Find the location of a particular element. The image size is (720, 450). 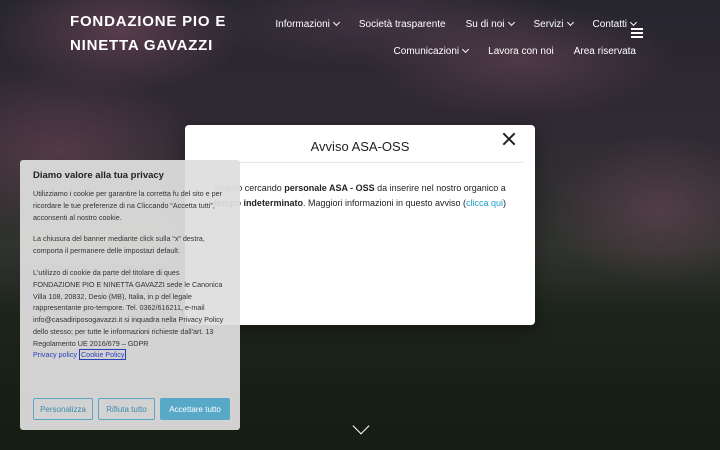

modal-title: Avviso ASA-OSS is located at coordinates (360, 146).